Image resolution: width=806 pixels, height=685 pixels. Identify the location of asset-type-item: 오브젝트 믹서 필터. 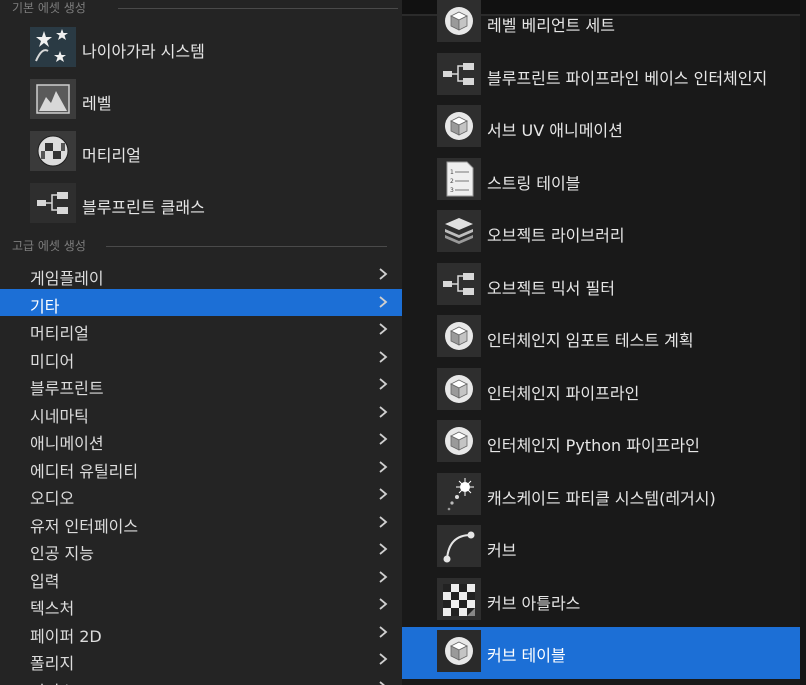
(601, 286).